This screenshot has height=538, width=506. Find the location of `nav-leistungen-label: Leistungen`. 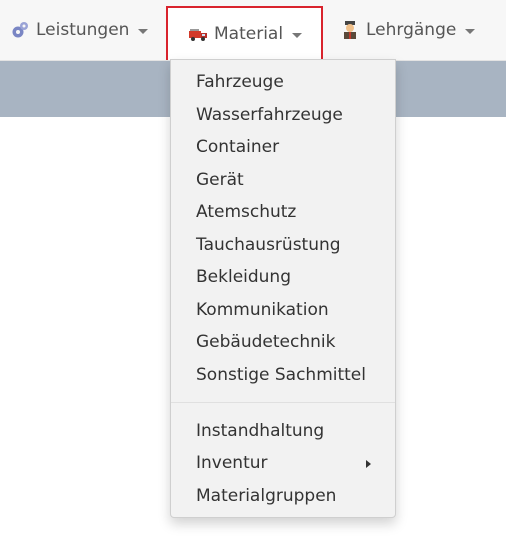

nav-leistungen-label: Leistungen is located at coordinates (83, 30).